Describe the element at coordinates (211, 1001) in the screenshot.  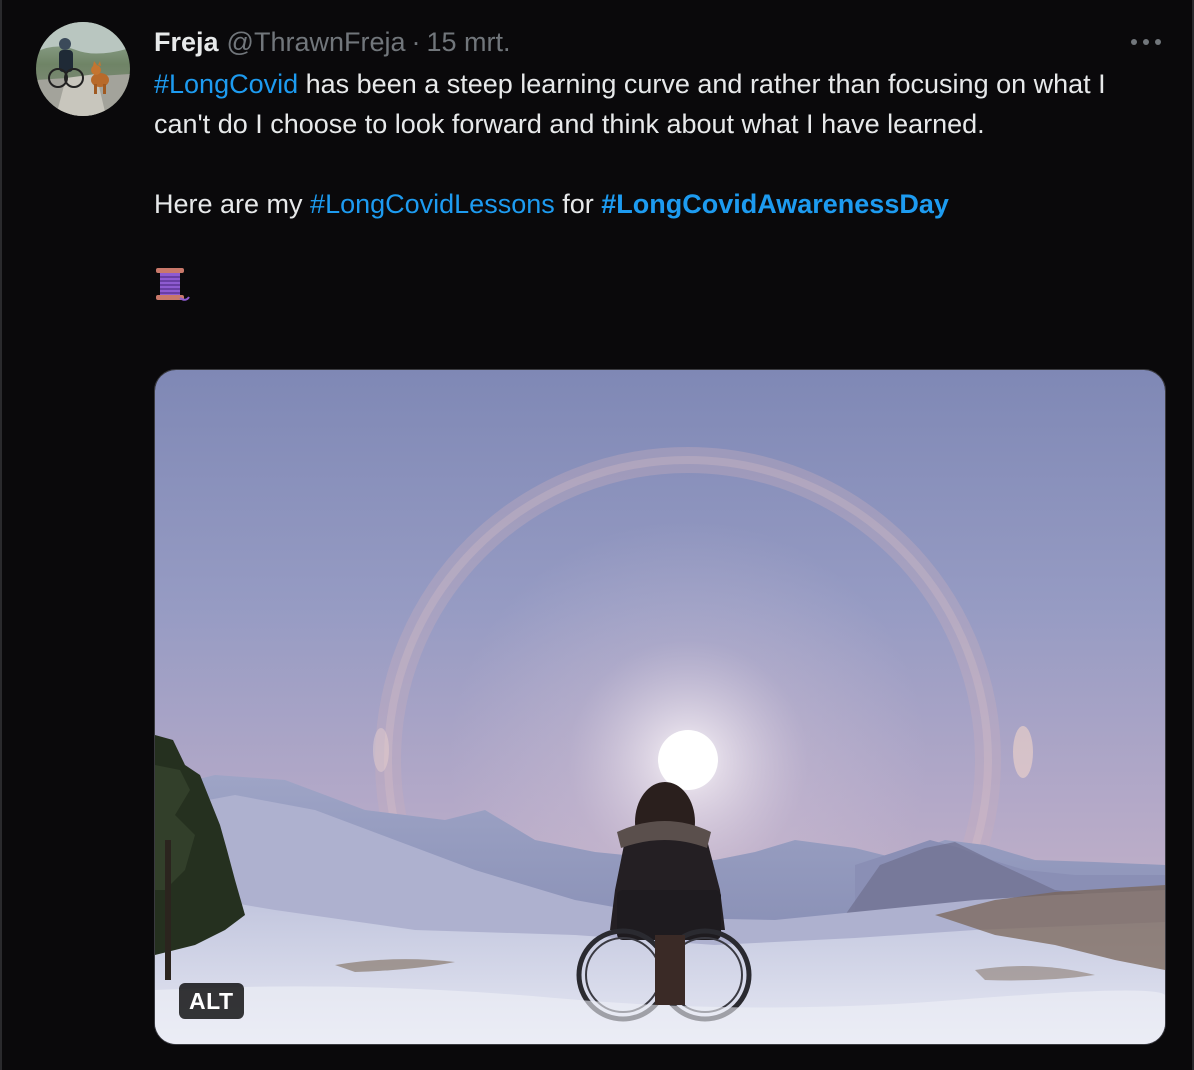
I see `alt-text-badge: ALT` at that location.